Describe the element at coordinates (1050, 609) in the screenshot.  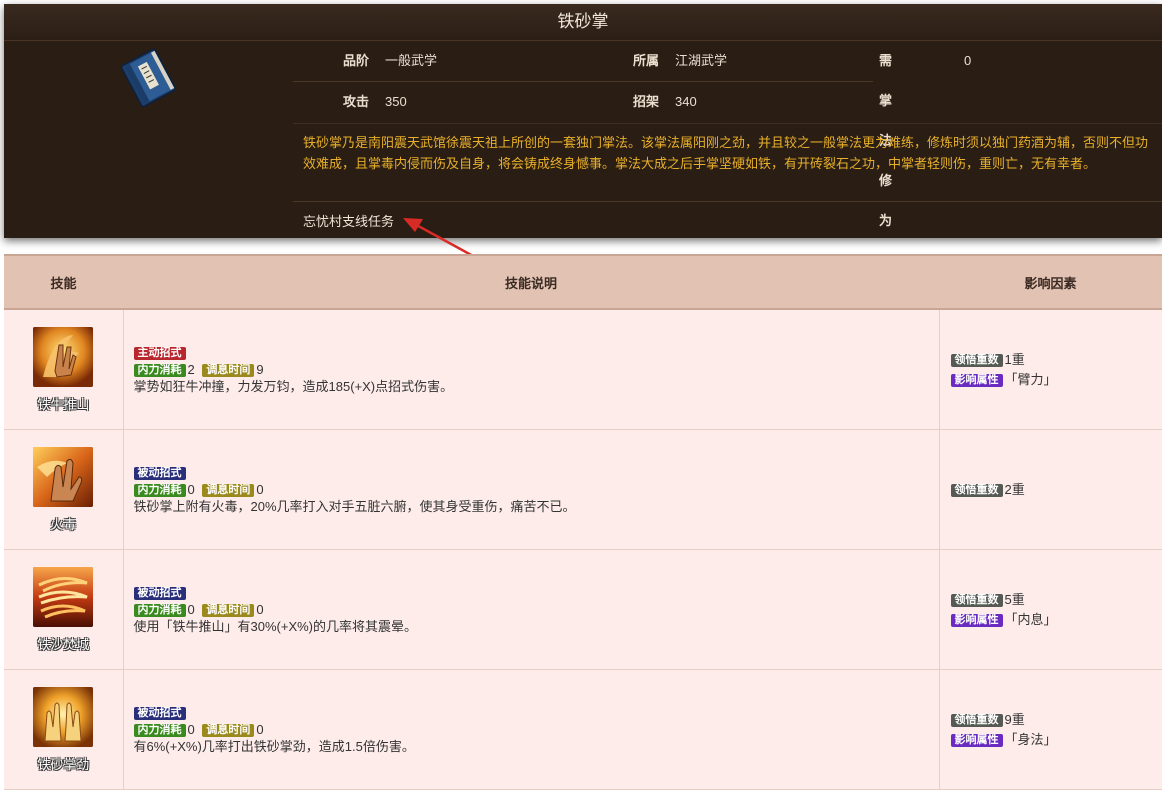
I see `skill-factors-cell: 领悟重数 5重 影响属性 「内息」` at that location.